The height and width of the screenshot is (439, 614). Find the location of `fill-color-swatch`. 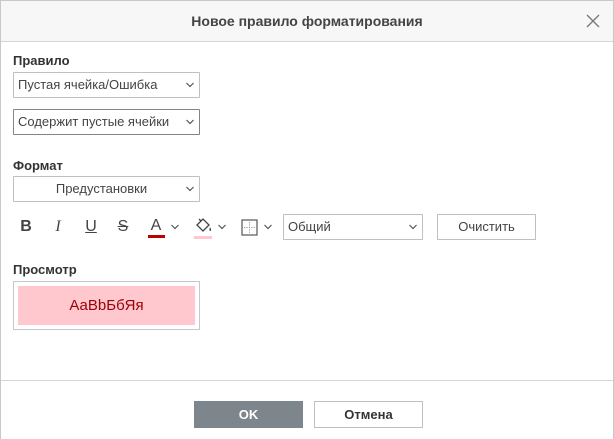

fill-color-swatch is located at coordinates (203, 237).